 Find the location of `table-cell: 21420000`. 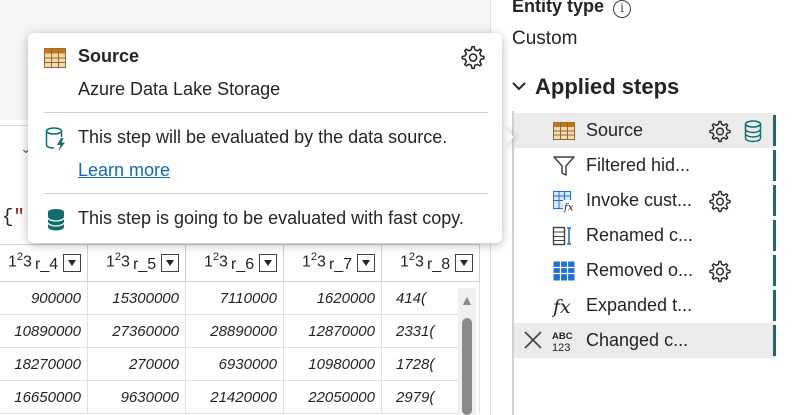

table-cell: 21420000 is located at coordinates (235, 397).